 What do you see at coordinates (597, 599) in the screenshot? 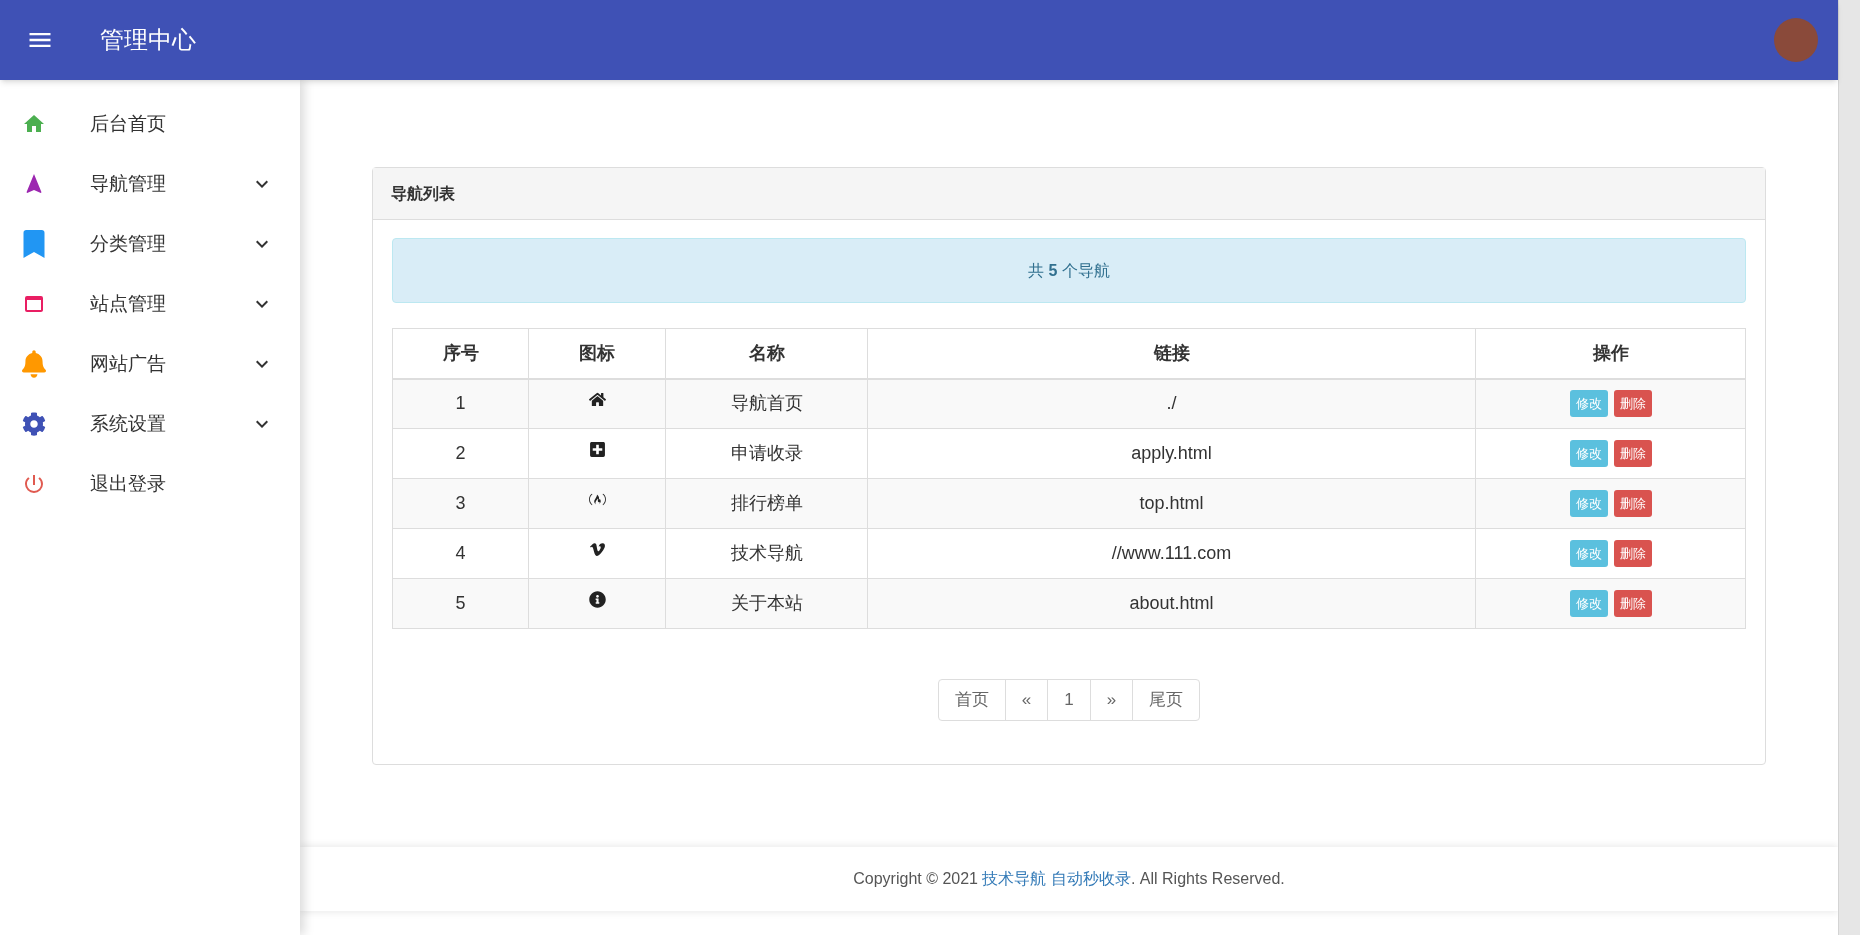
I see `info-icon` at bounding box center [597, 599].